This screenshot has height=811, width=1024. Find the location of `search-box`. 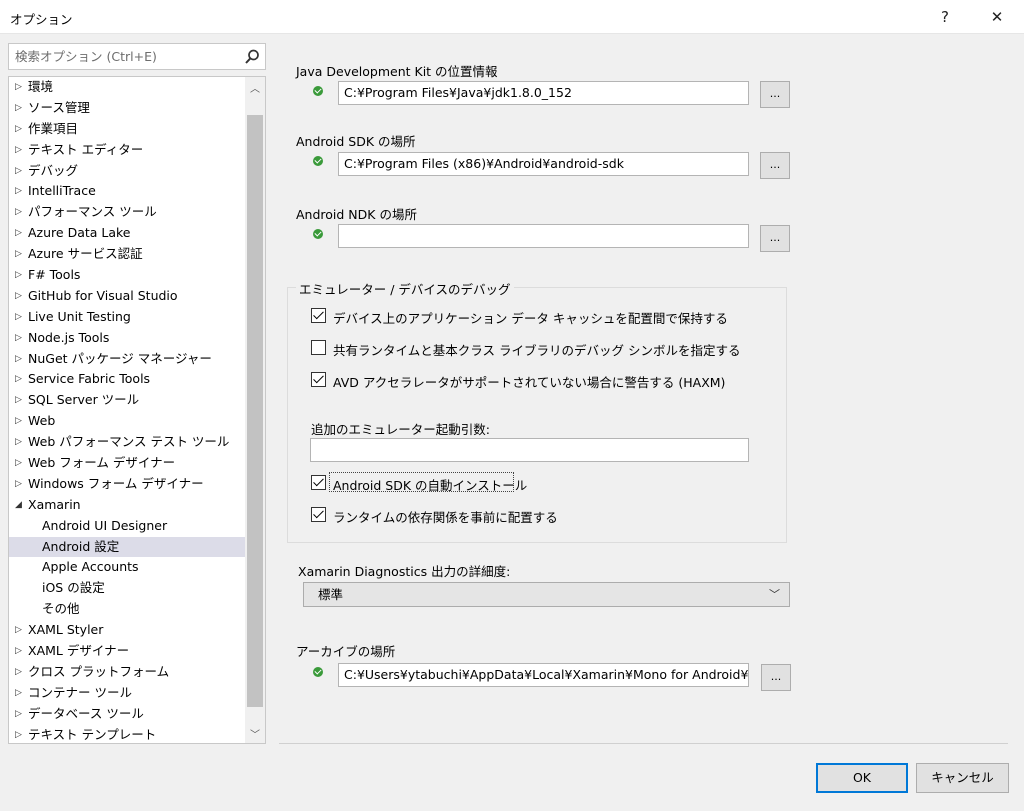

search-box is located at coordinates (137, 56).